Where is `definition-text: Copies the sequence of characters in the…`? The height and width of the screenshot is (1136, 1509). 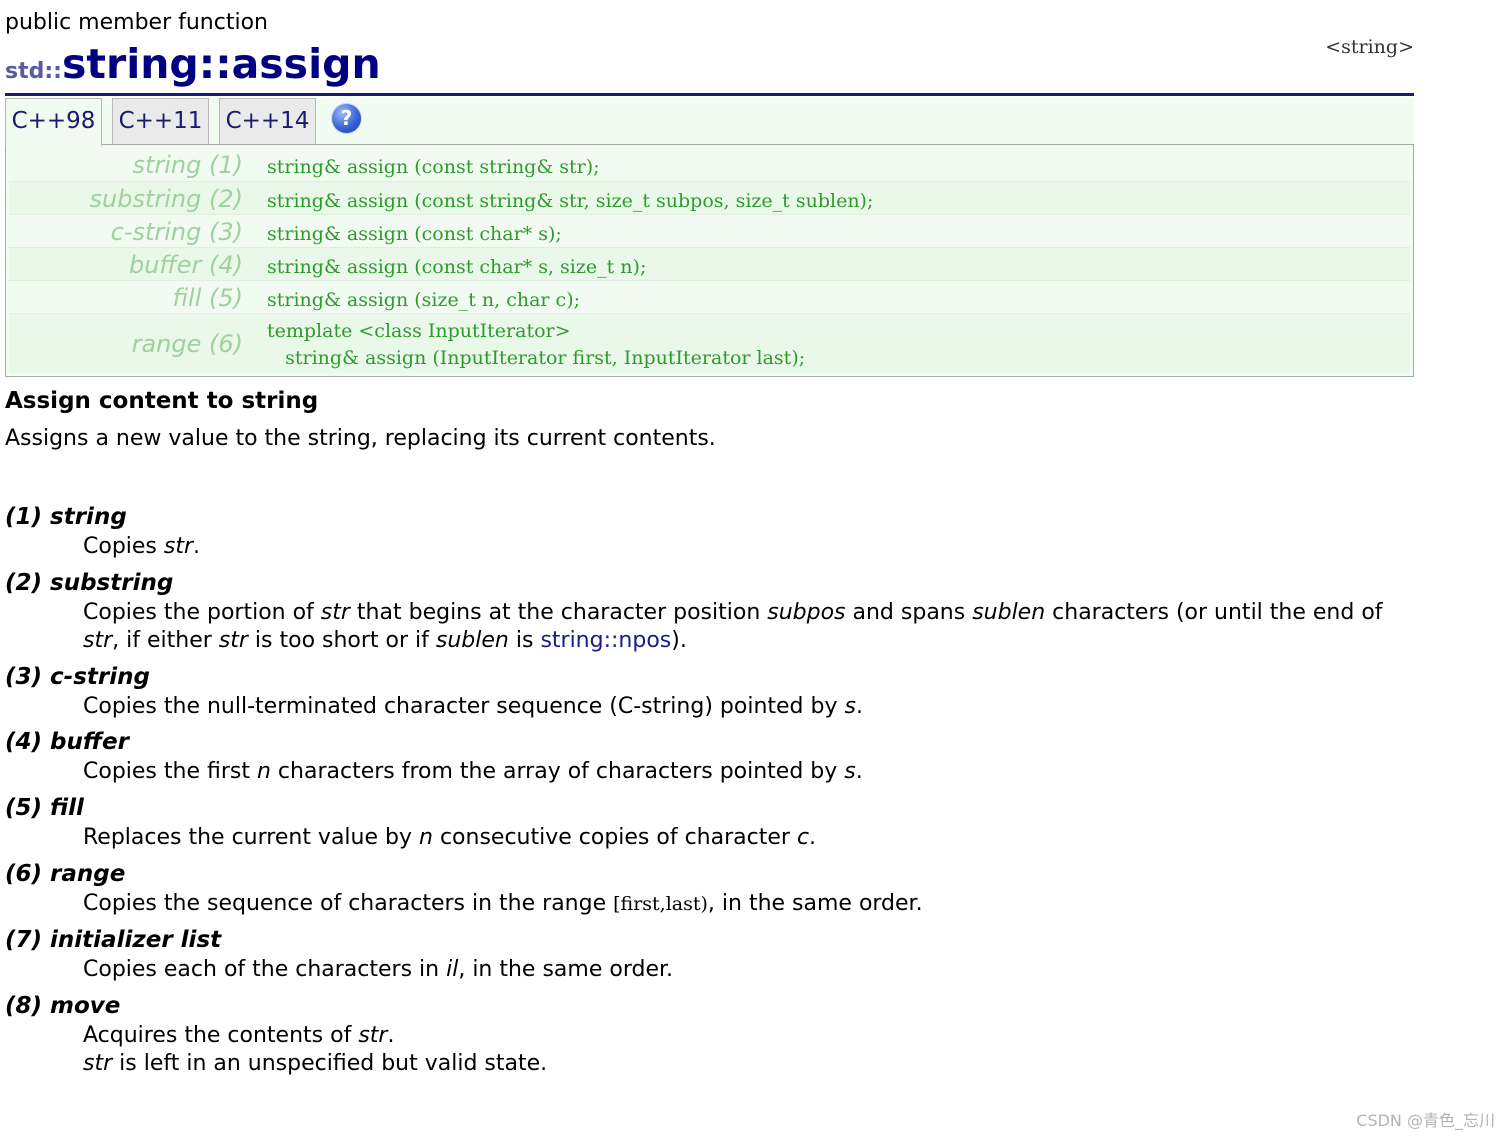 definition-text: Copies the sequence of characters in the… is located at coordinates (503, 903).